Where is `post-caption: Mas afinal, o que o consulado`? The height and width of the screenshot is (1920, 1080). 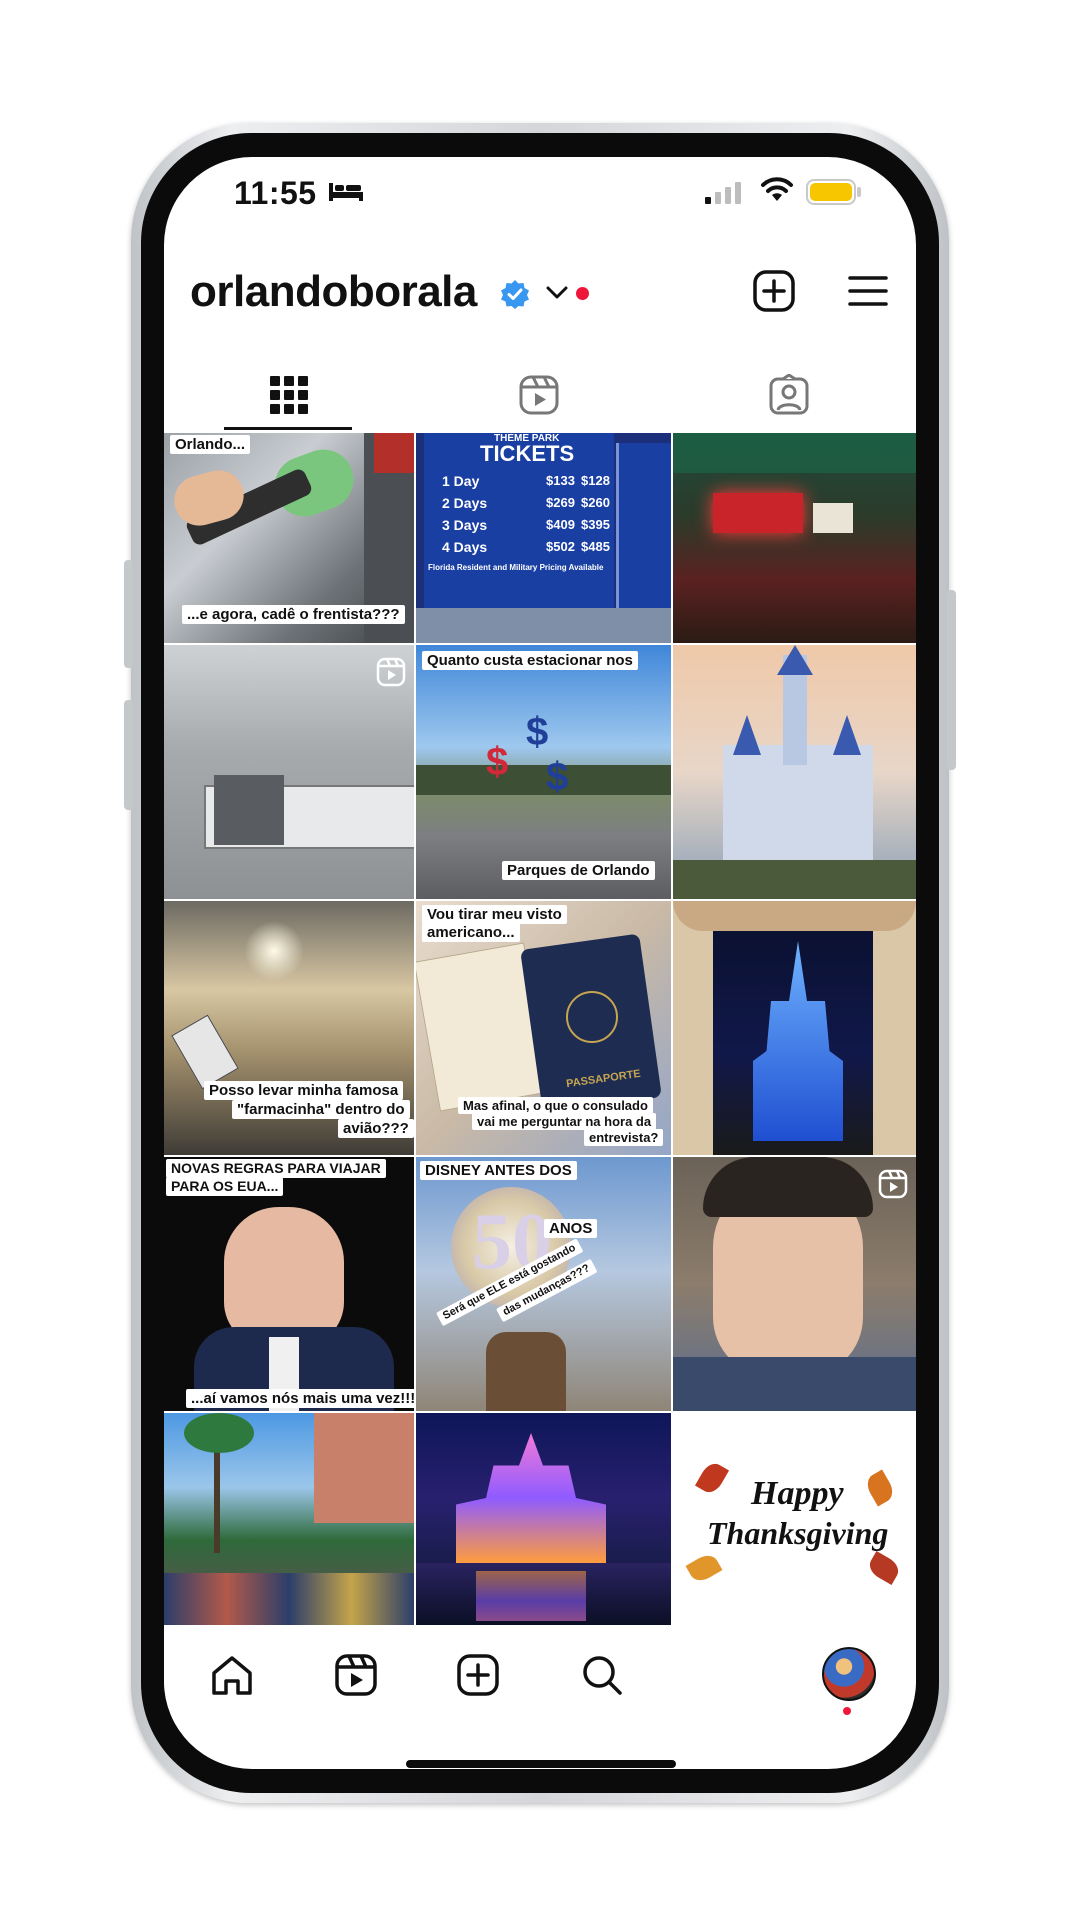 post-caption: Mas afinal, o que o consulado is located at coordinates (555, 1105).